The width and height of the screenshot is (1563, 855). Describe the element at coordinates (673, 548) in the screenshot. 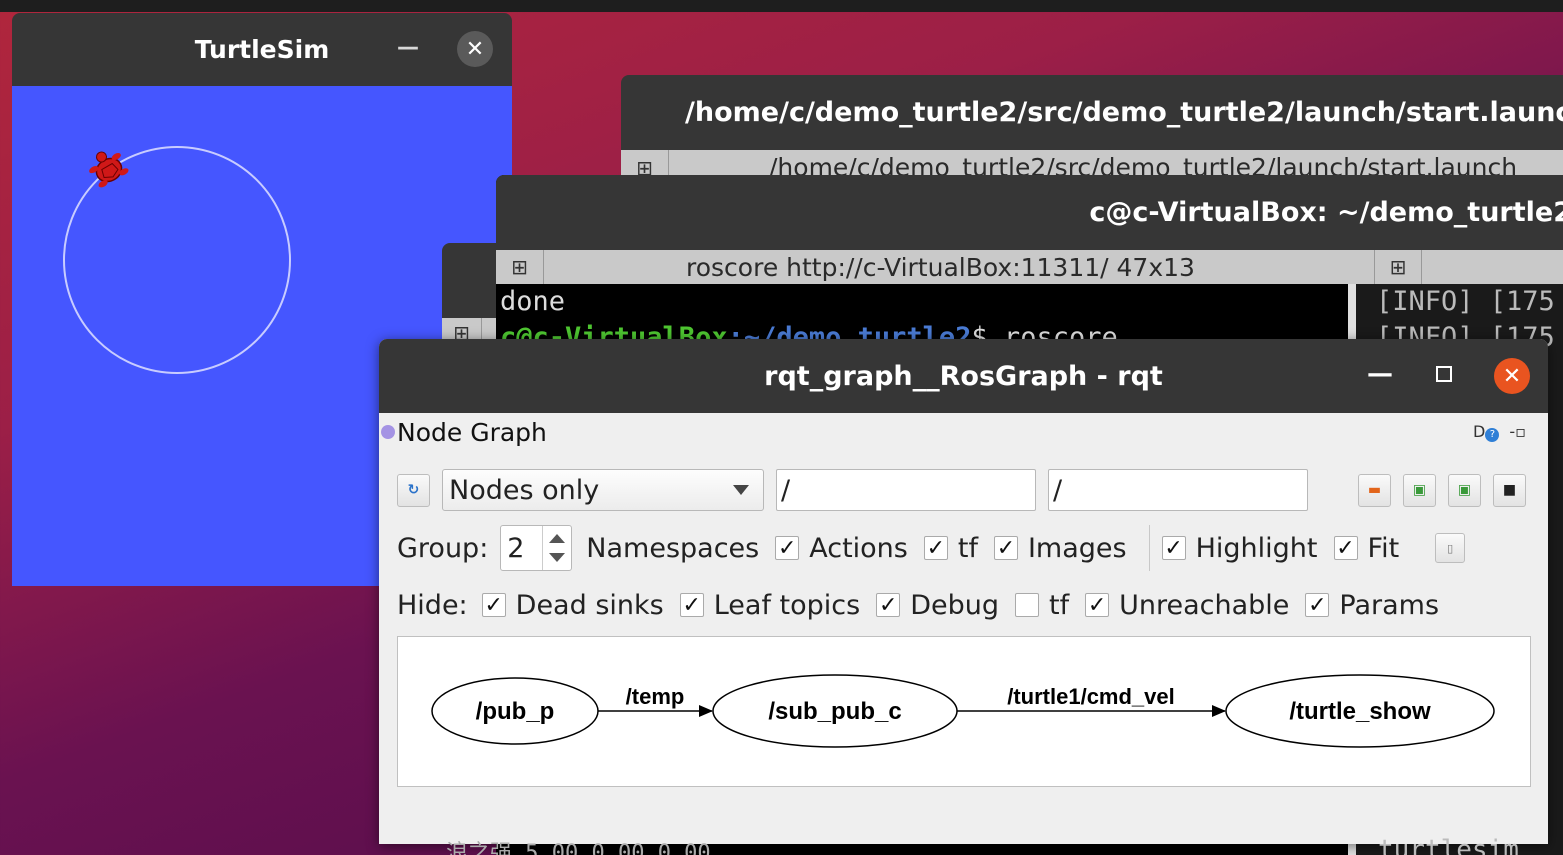

I see `namespaces-label: Namespaces` at that location.